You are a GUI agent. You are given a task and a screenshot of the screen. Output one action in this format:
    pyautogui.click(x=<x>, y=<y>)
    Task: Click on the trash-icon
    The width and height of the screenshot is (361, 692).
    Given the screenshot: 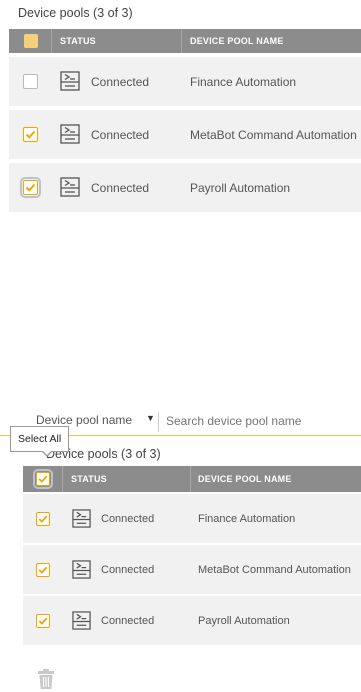 What is the action you would take?
    pyautogui.click(x=46, y=679)
    